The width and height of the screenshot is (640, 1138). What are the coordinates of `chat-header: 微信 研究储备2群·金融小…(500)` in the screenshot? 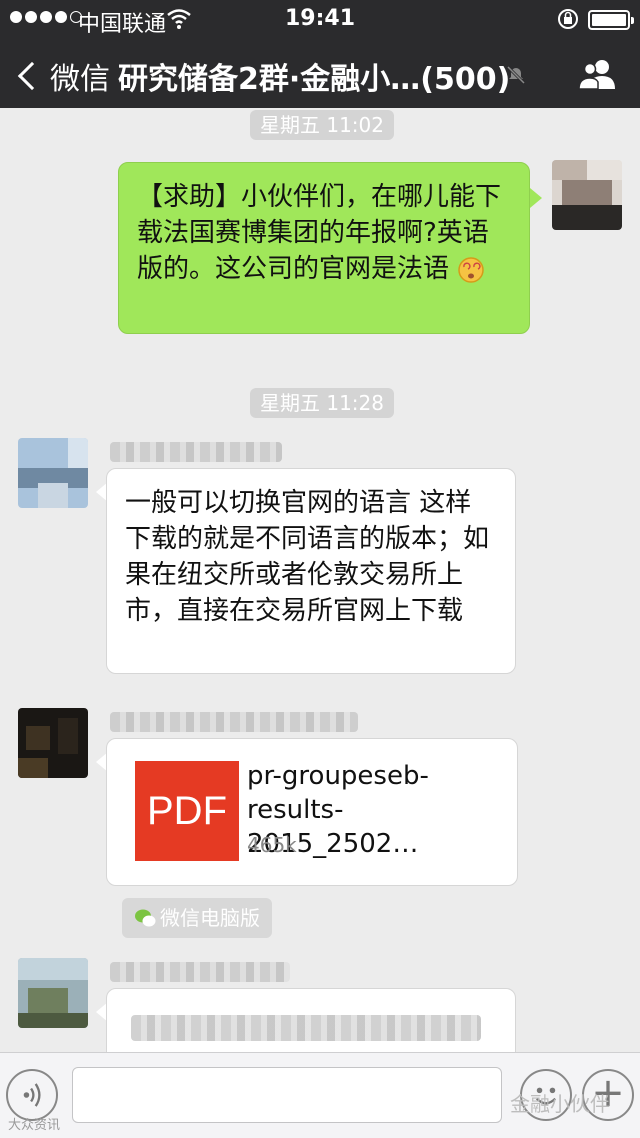 It's located at (320, 74).